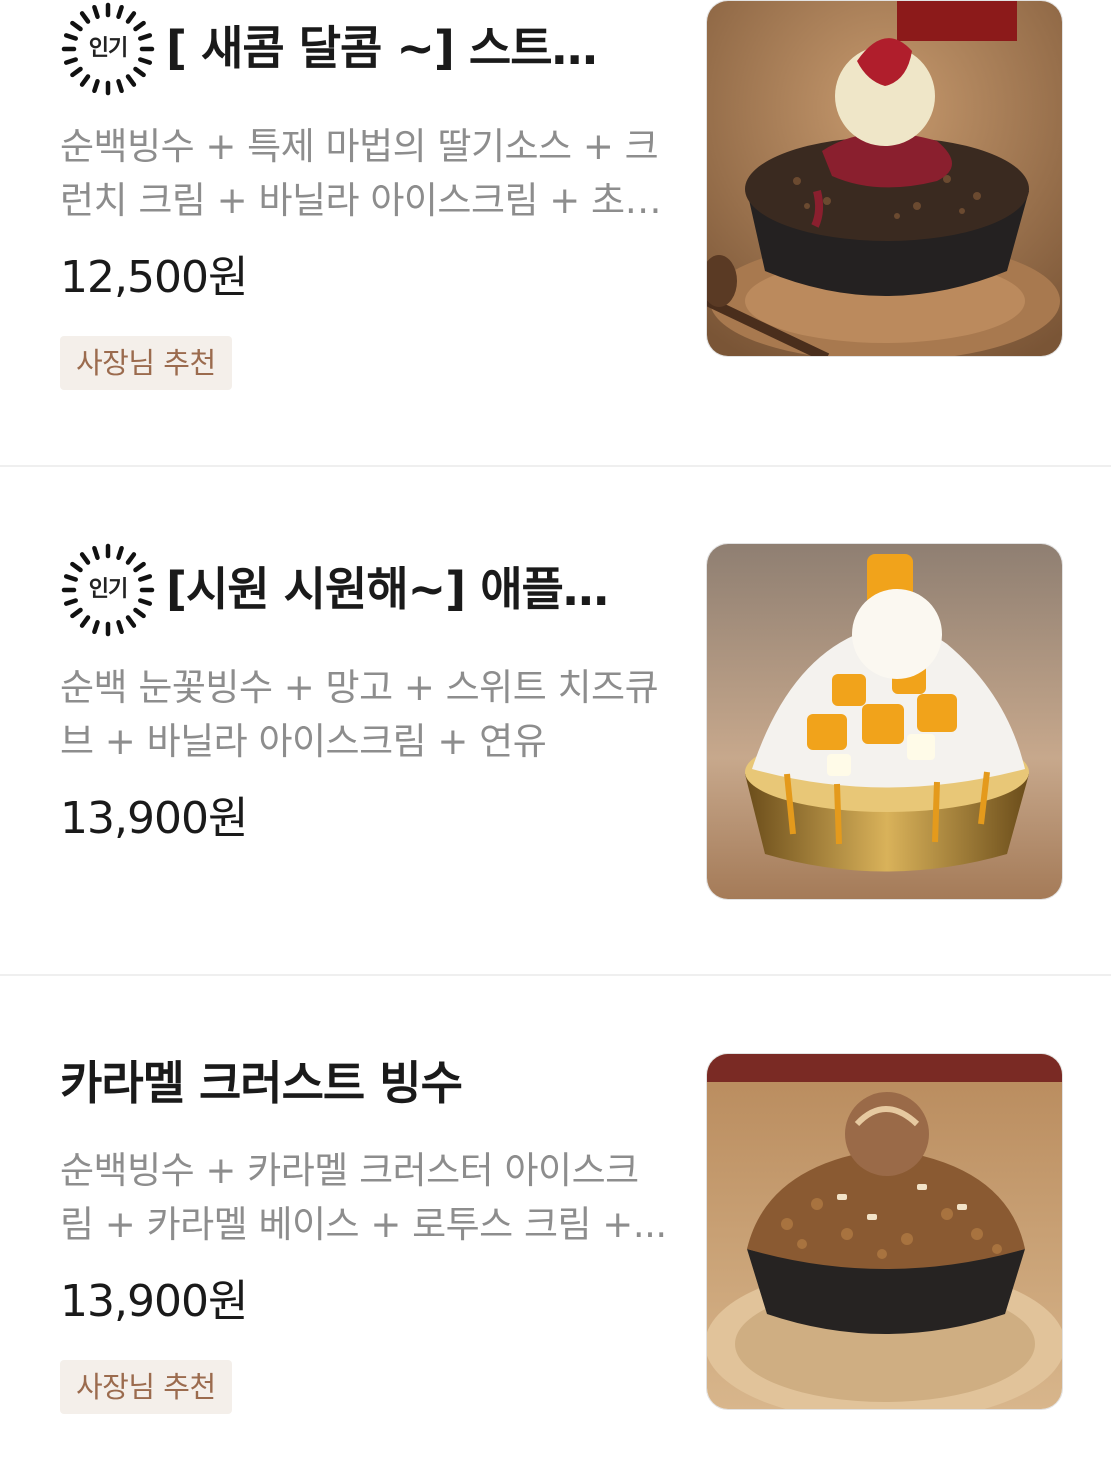 Image resolution: width=1111 pixels, height=1472 pixels. I want to click on item-price: 12,500원, so click(154, 277).